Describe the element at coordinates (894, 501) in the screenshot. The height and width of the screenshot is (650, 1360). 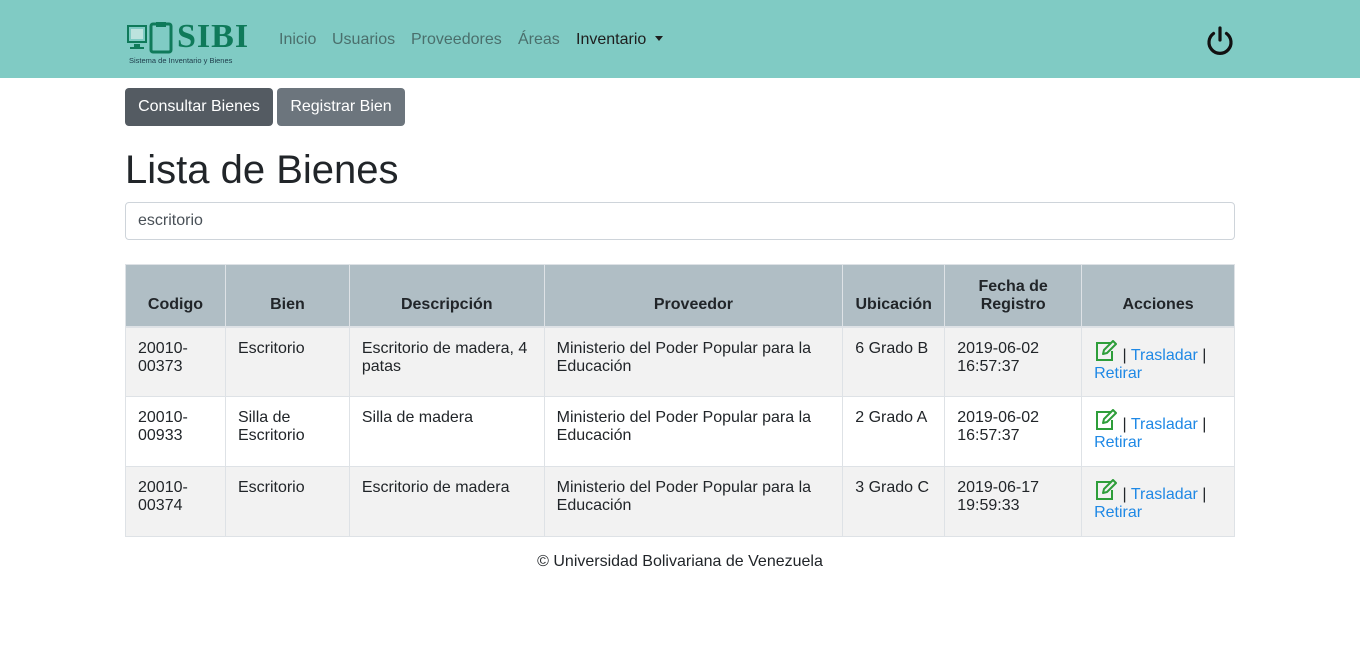
I see `cell-ubicacion: 3 Grado C` at that location.